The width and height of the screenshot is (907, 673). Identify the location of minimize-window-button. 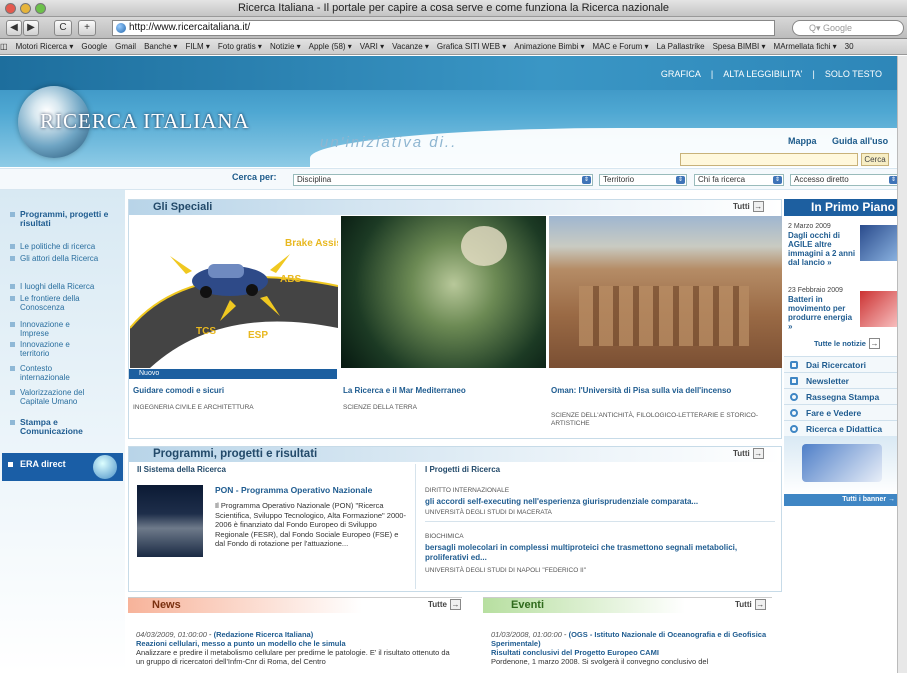
(25, 8).